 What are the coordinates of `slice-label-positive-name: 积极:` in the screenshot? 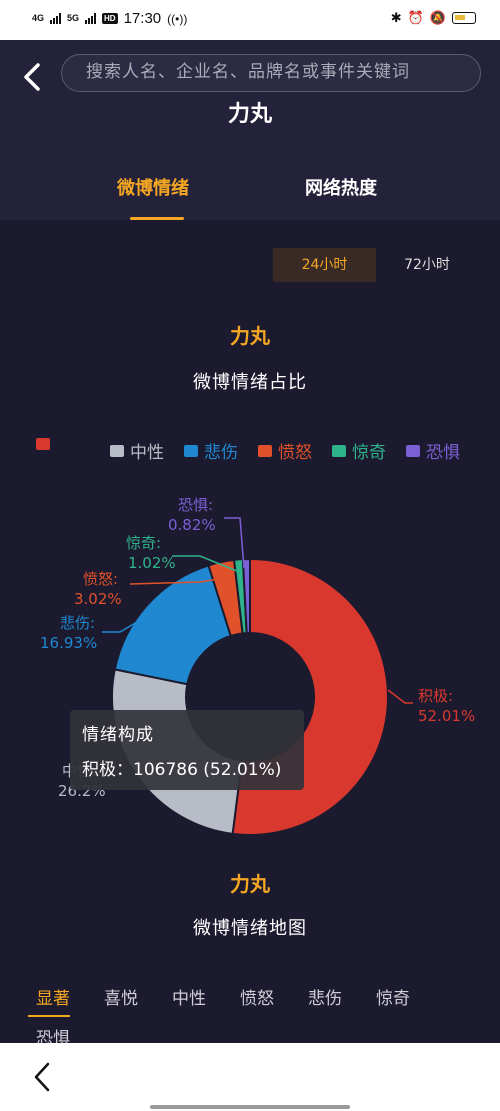 It's located at (435, 696).